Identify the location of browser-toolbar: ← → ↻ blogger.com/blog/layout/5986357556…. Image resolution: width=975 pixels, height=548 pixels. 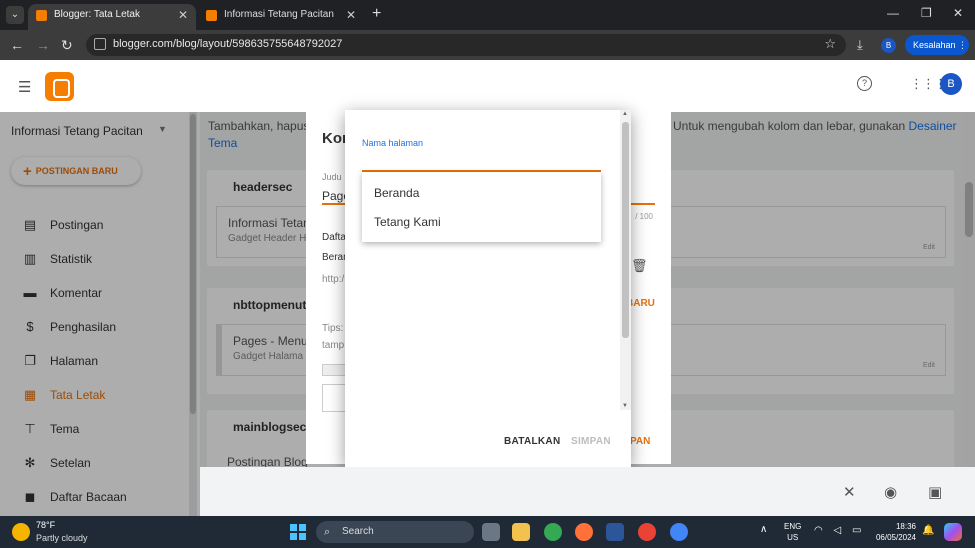
(487, 45).